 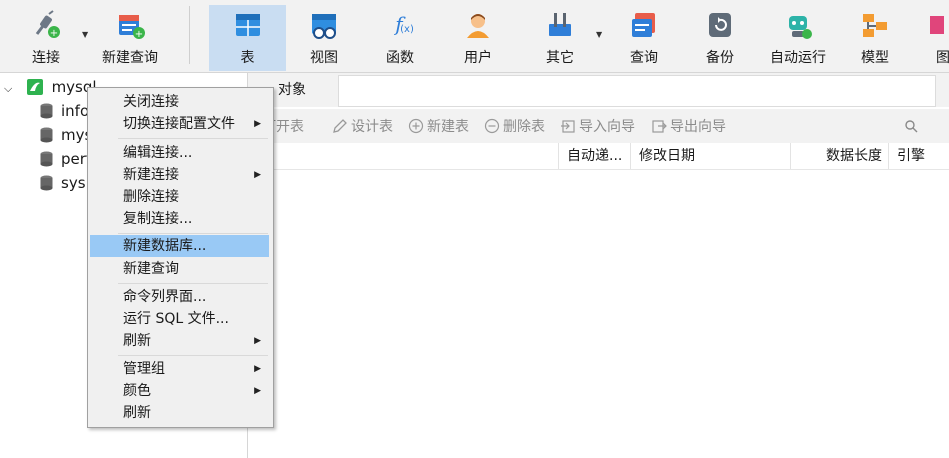 What do you see at coordinates (137, 391) in the screenshot?
I see `menu-item-label: 颜色` at bounding box center [137, 391].